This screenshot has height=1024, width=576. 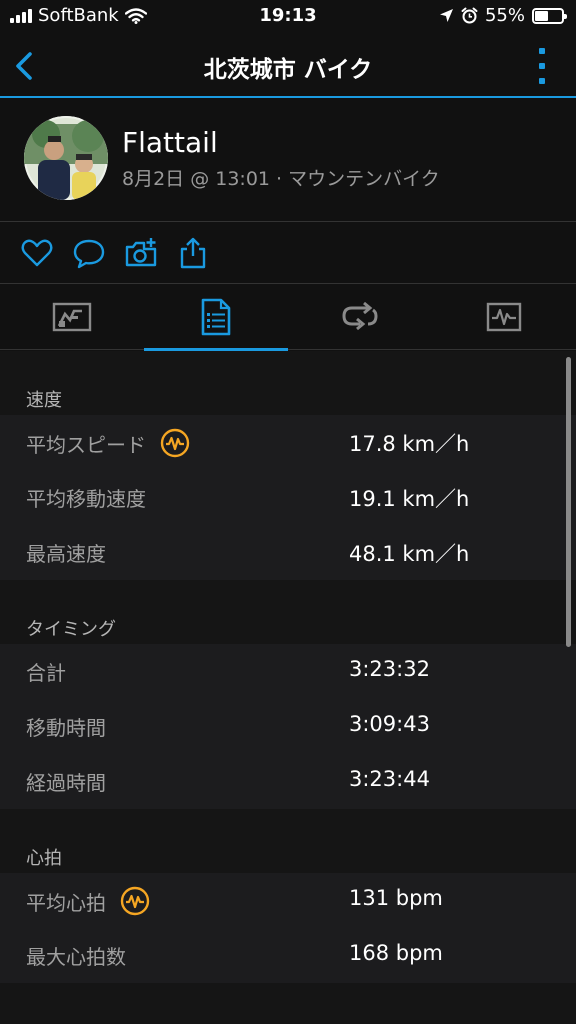 What do you see at coordinates (288, 900) in the screenshot?
I see `stat-row: 平均心拍 131 bpm` at bounding box center [288, 900].